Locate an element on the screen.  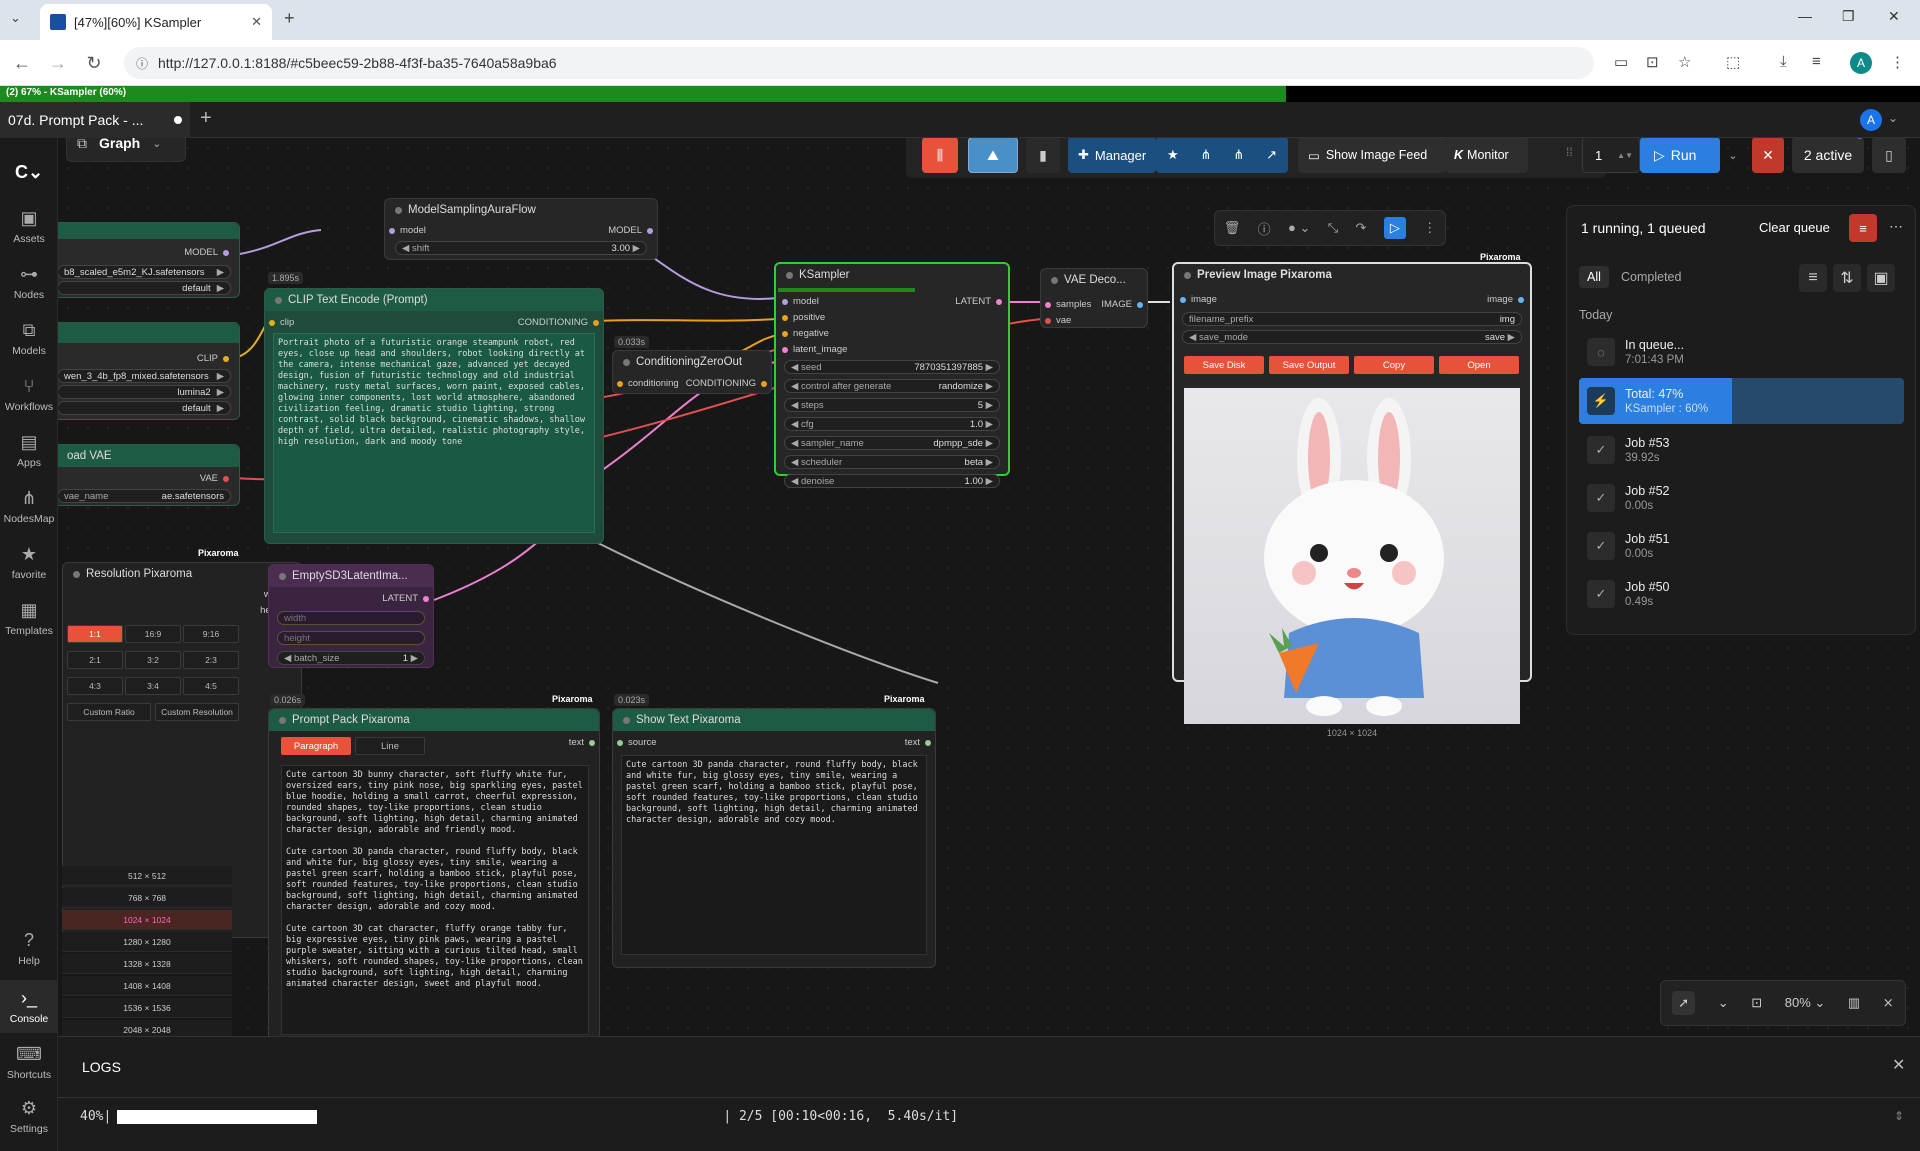
queue-item-job-51: ✓ Job #51 0.00s is located at coordinates (1741, 546).